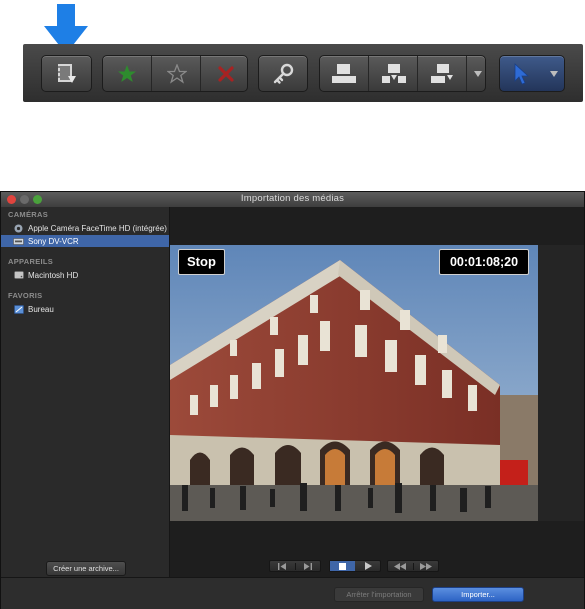  I want to click on connect-clip-button, so click(344, 73).